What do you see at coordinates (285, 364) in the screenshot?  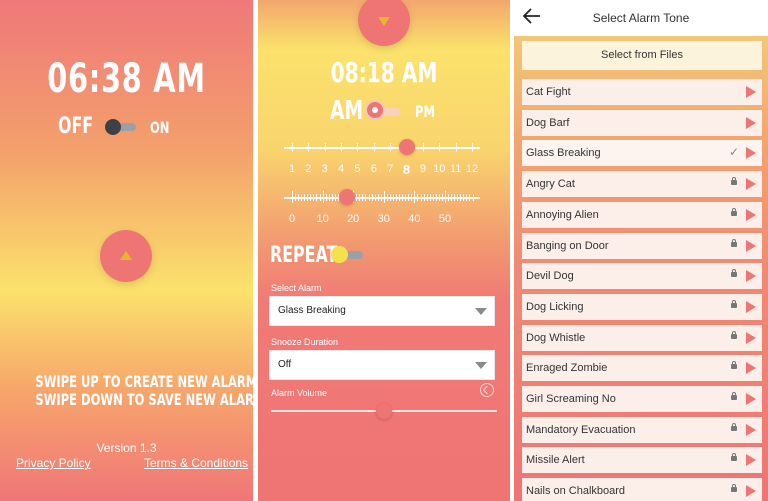 I see `snooze-duration-value: Off` at bounding box center [285, 364].